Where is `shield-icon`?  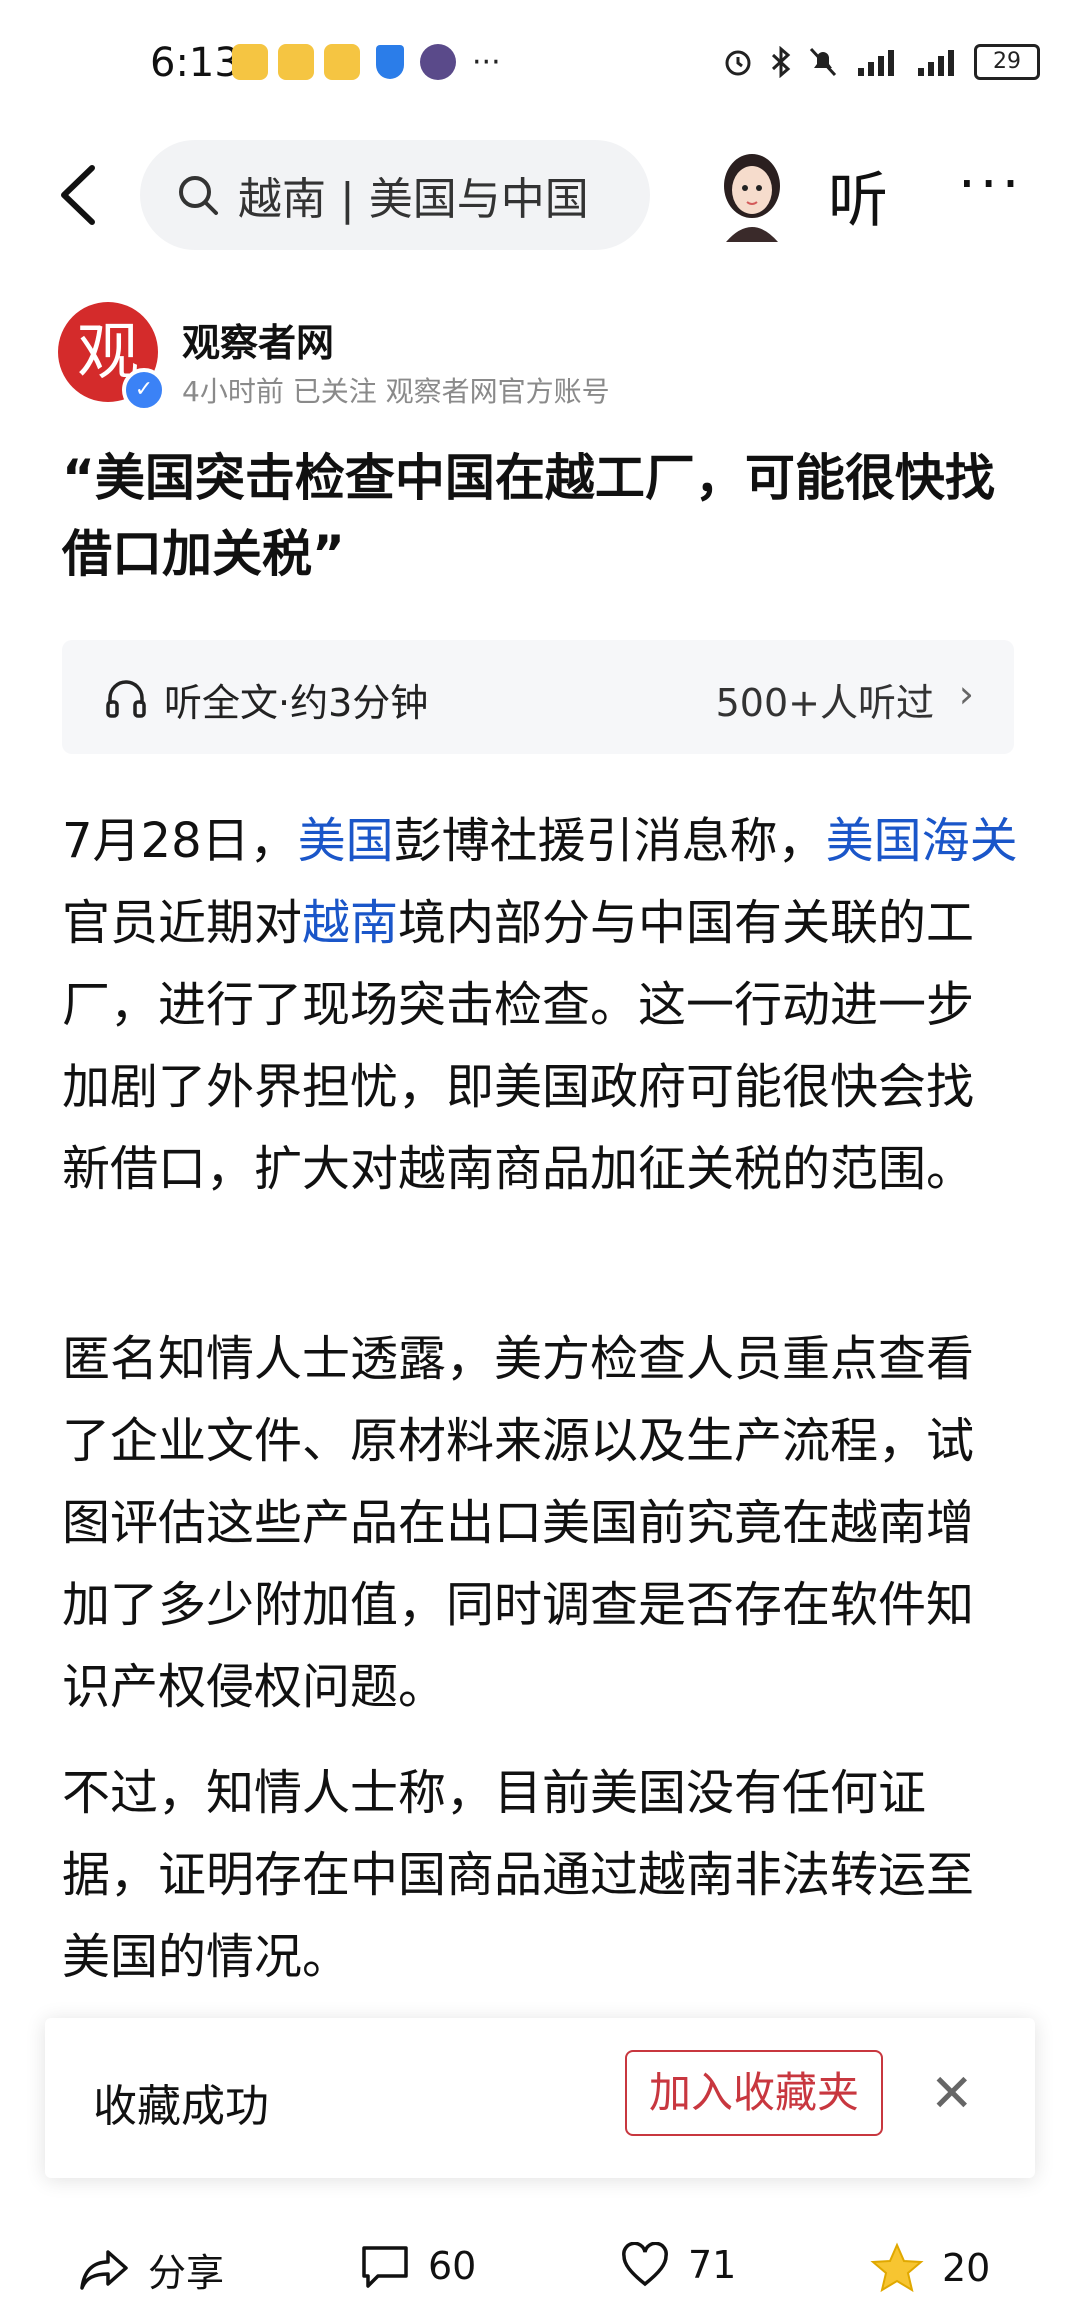 shield-icon is located at coordinates (390, 62).